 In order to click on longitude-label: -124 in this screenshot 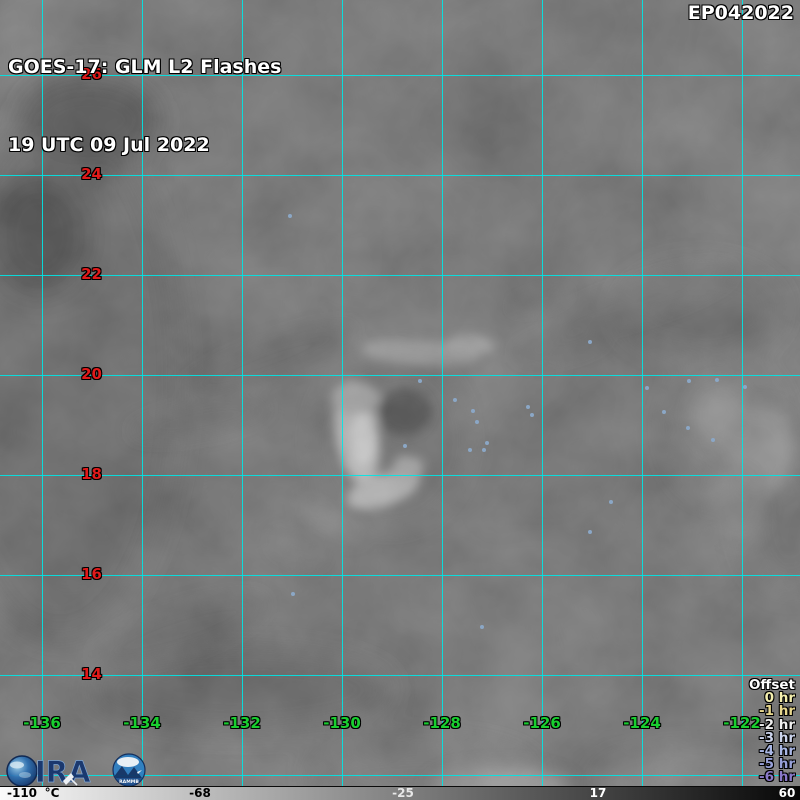, I will do `click(642, 723)`.